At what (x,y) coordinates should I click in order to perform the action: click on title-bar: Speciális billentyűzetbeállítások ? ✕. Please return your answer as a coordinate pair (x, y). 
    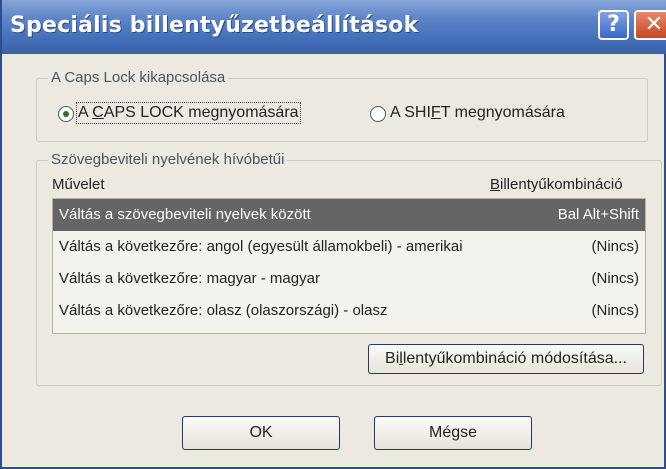
    Looking at the image, I should click on (334, 27).